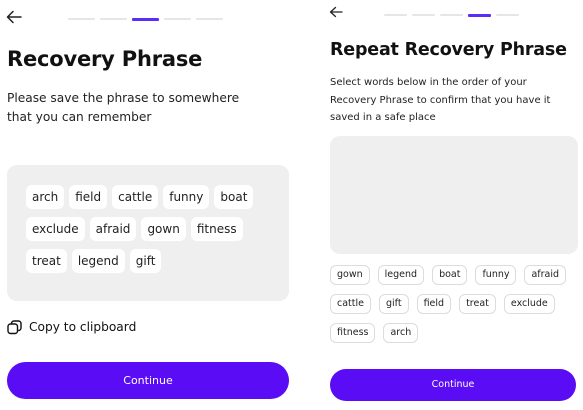  What do you see at coordinates (55, 229) in the screenshot?
I see `phrase-word-chip: exclude` at bounding box center [55, 229].